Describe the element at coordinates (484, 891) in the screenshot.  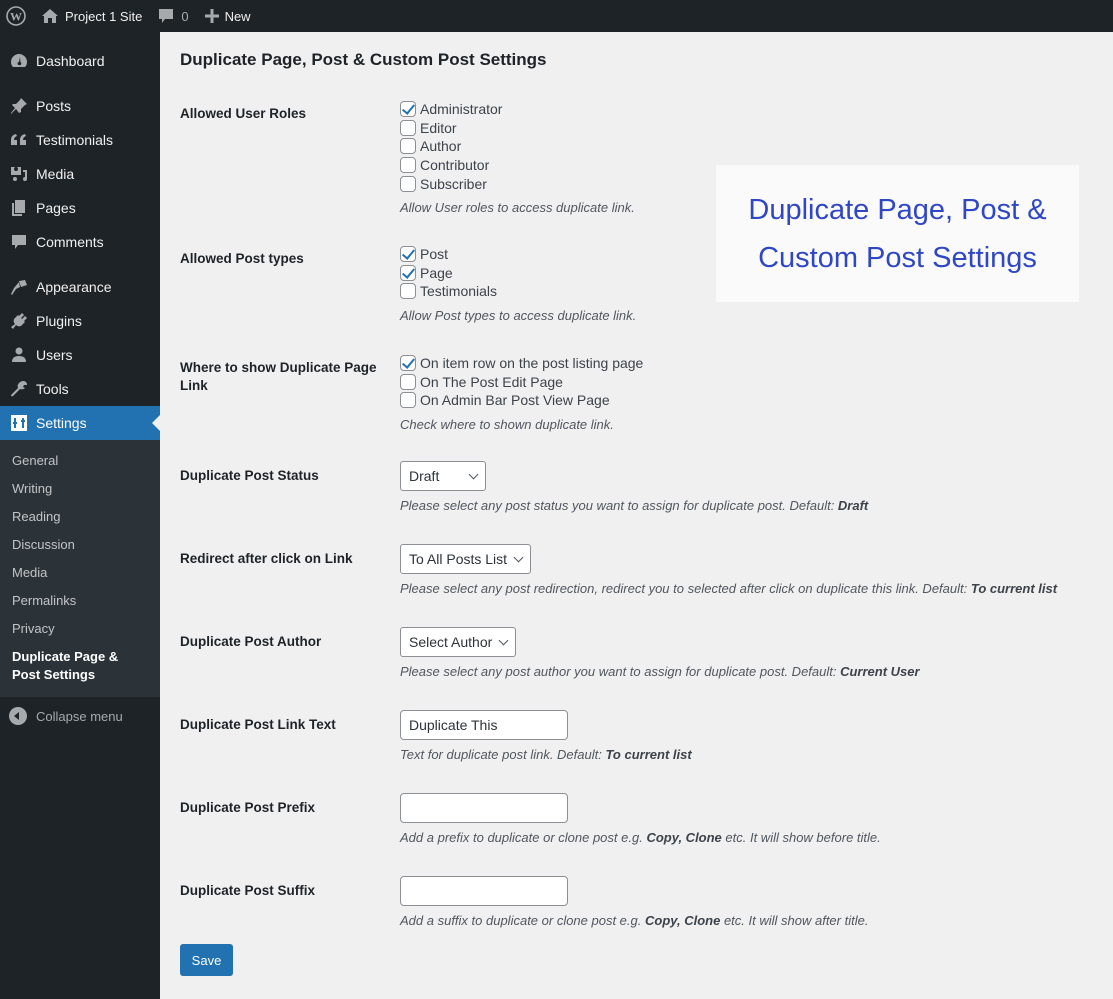
I see `suffix-input` at that location.